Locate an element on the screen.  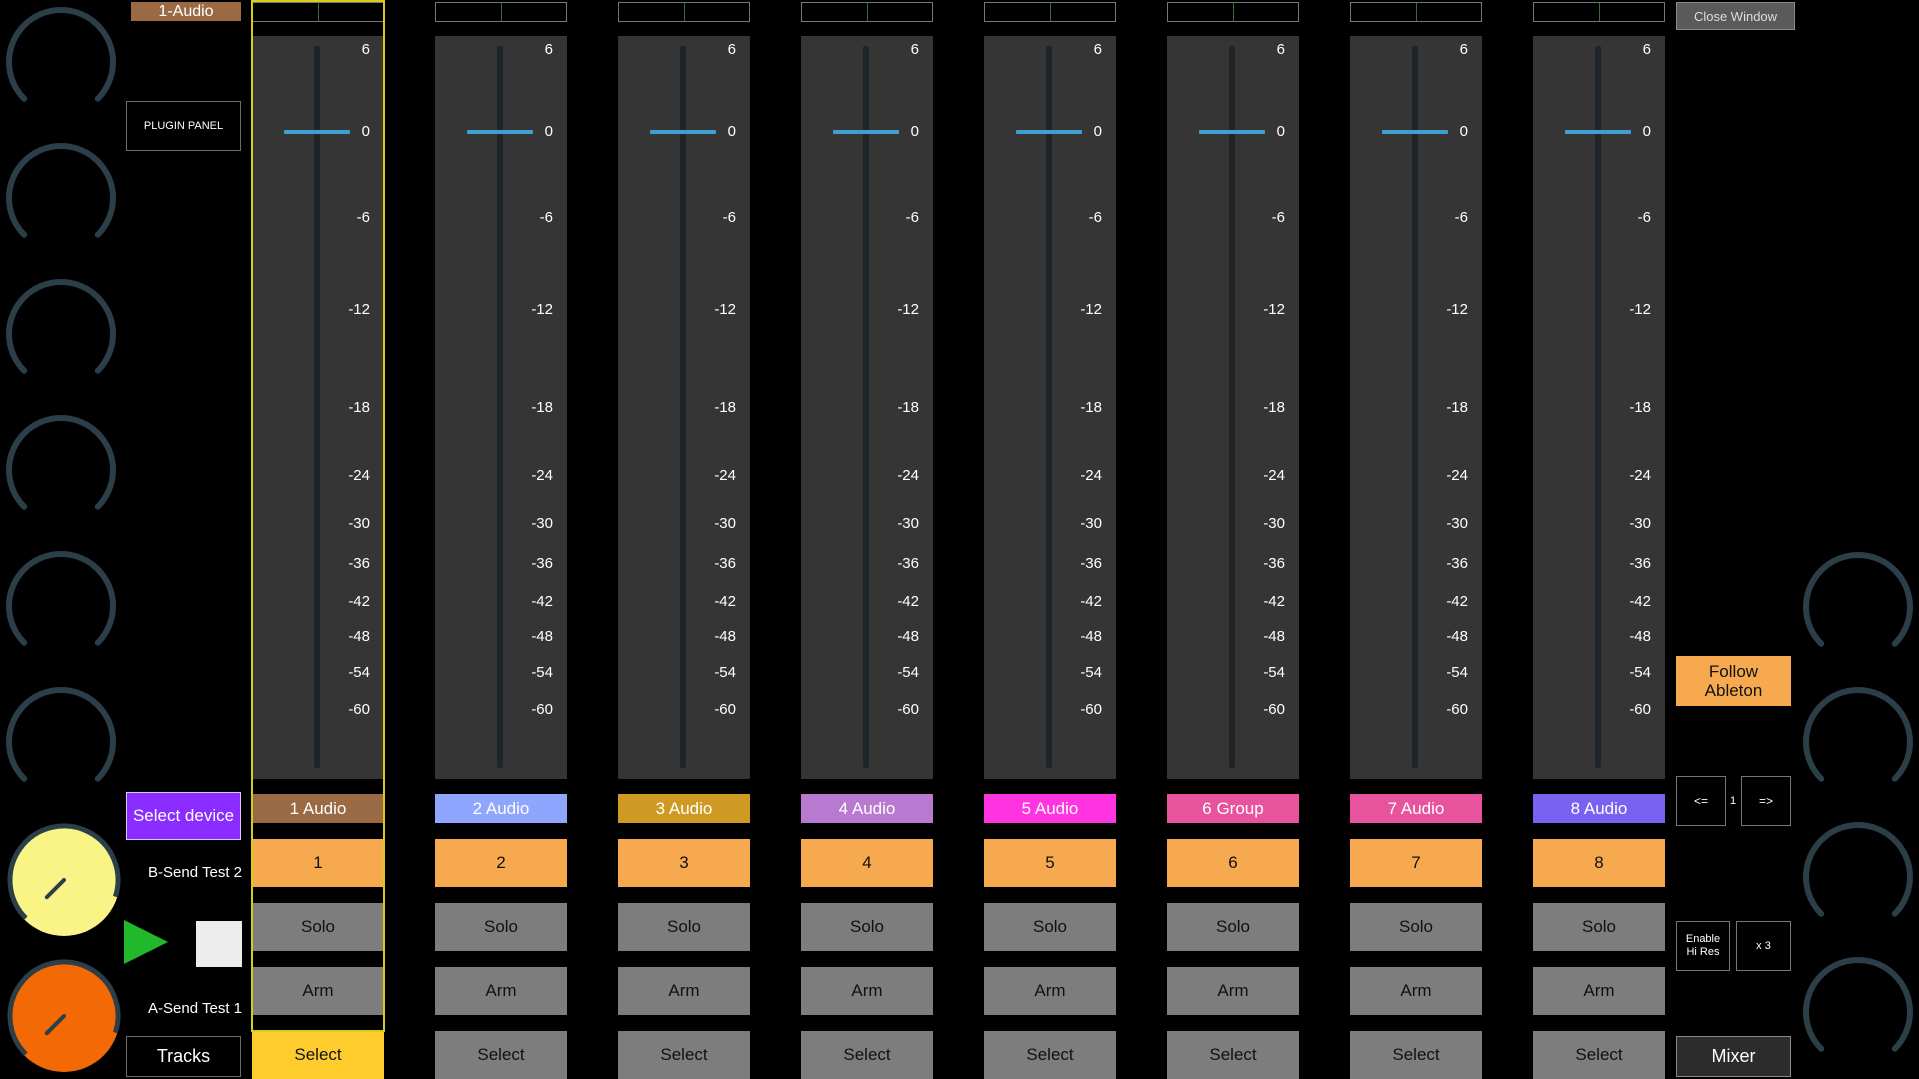
track-number-button: 8 is located at coordinates (1599, 863).